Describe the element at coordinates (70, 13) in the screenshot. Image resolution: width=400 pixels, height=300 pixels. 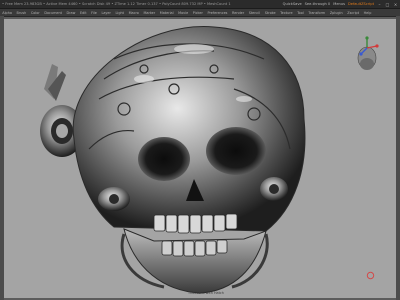
I see `menu-item-draw: Draw` at that location.